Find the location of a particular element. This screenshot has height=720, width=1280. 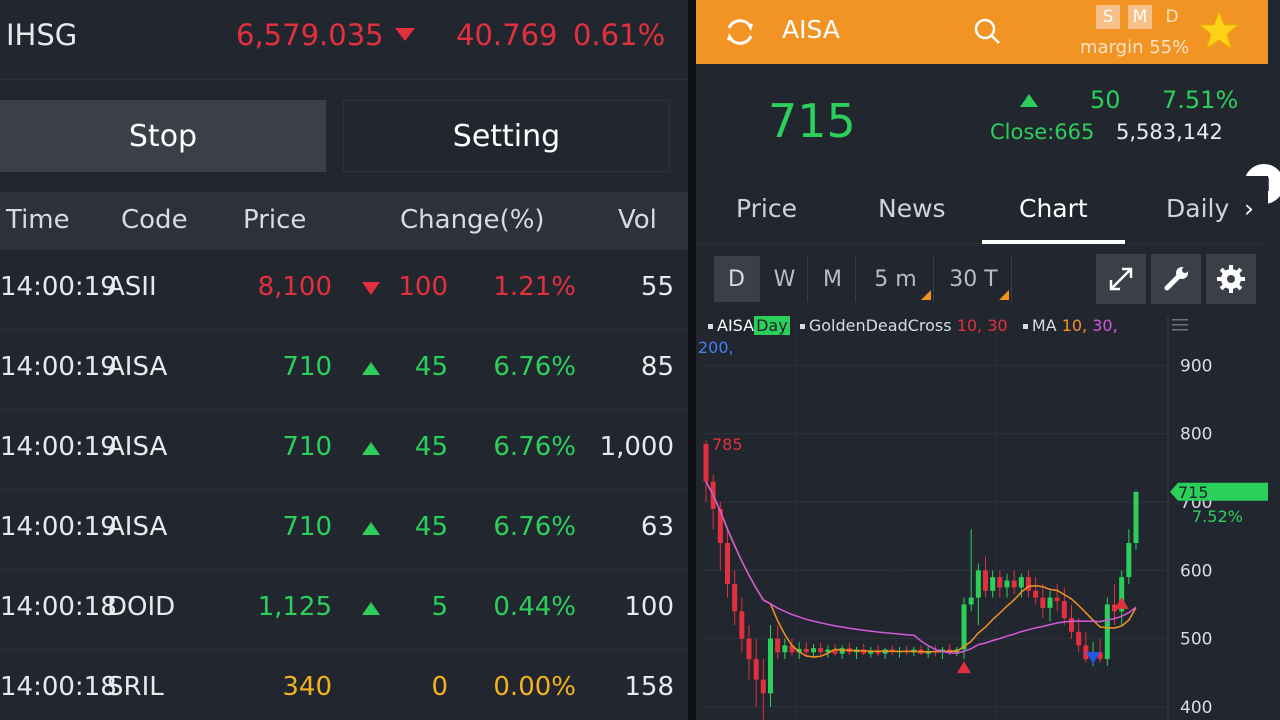

menu-icon is located at coordinates (1180, 325).